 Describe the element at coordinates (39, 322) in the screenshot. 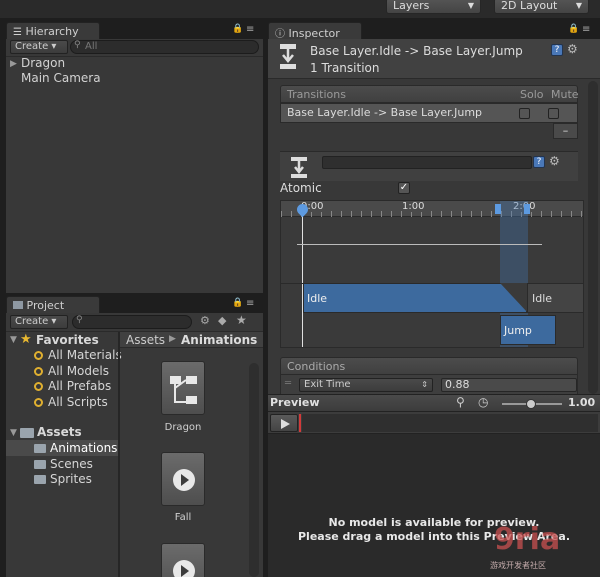

I see `project-create-button: Create ▾` at that location.